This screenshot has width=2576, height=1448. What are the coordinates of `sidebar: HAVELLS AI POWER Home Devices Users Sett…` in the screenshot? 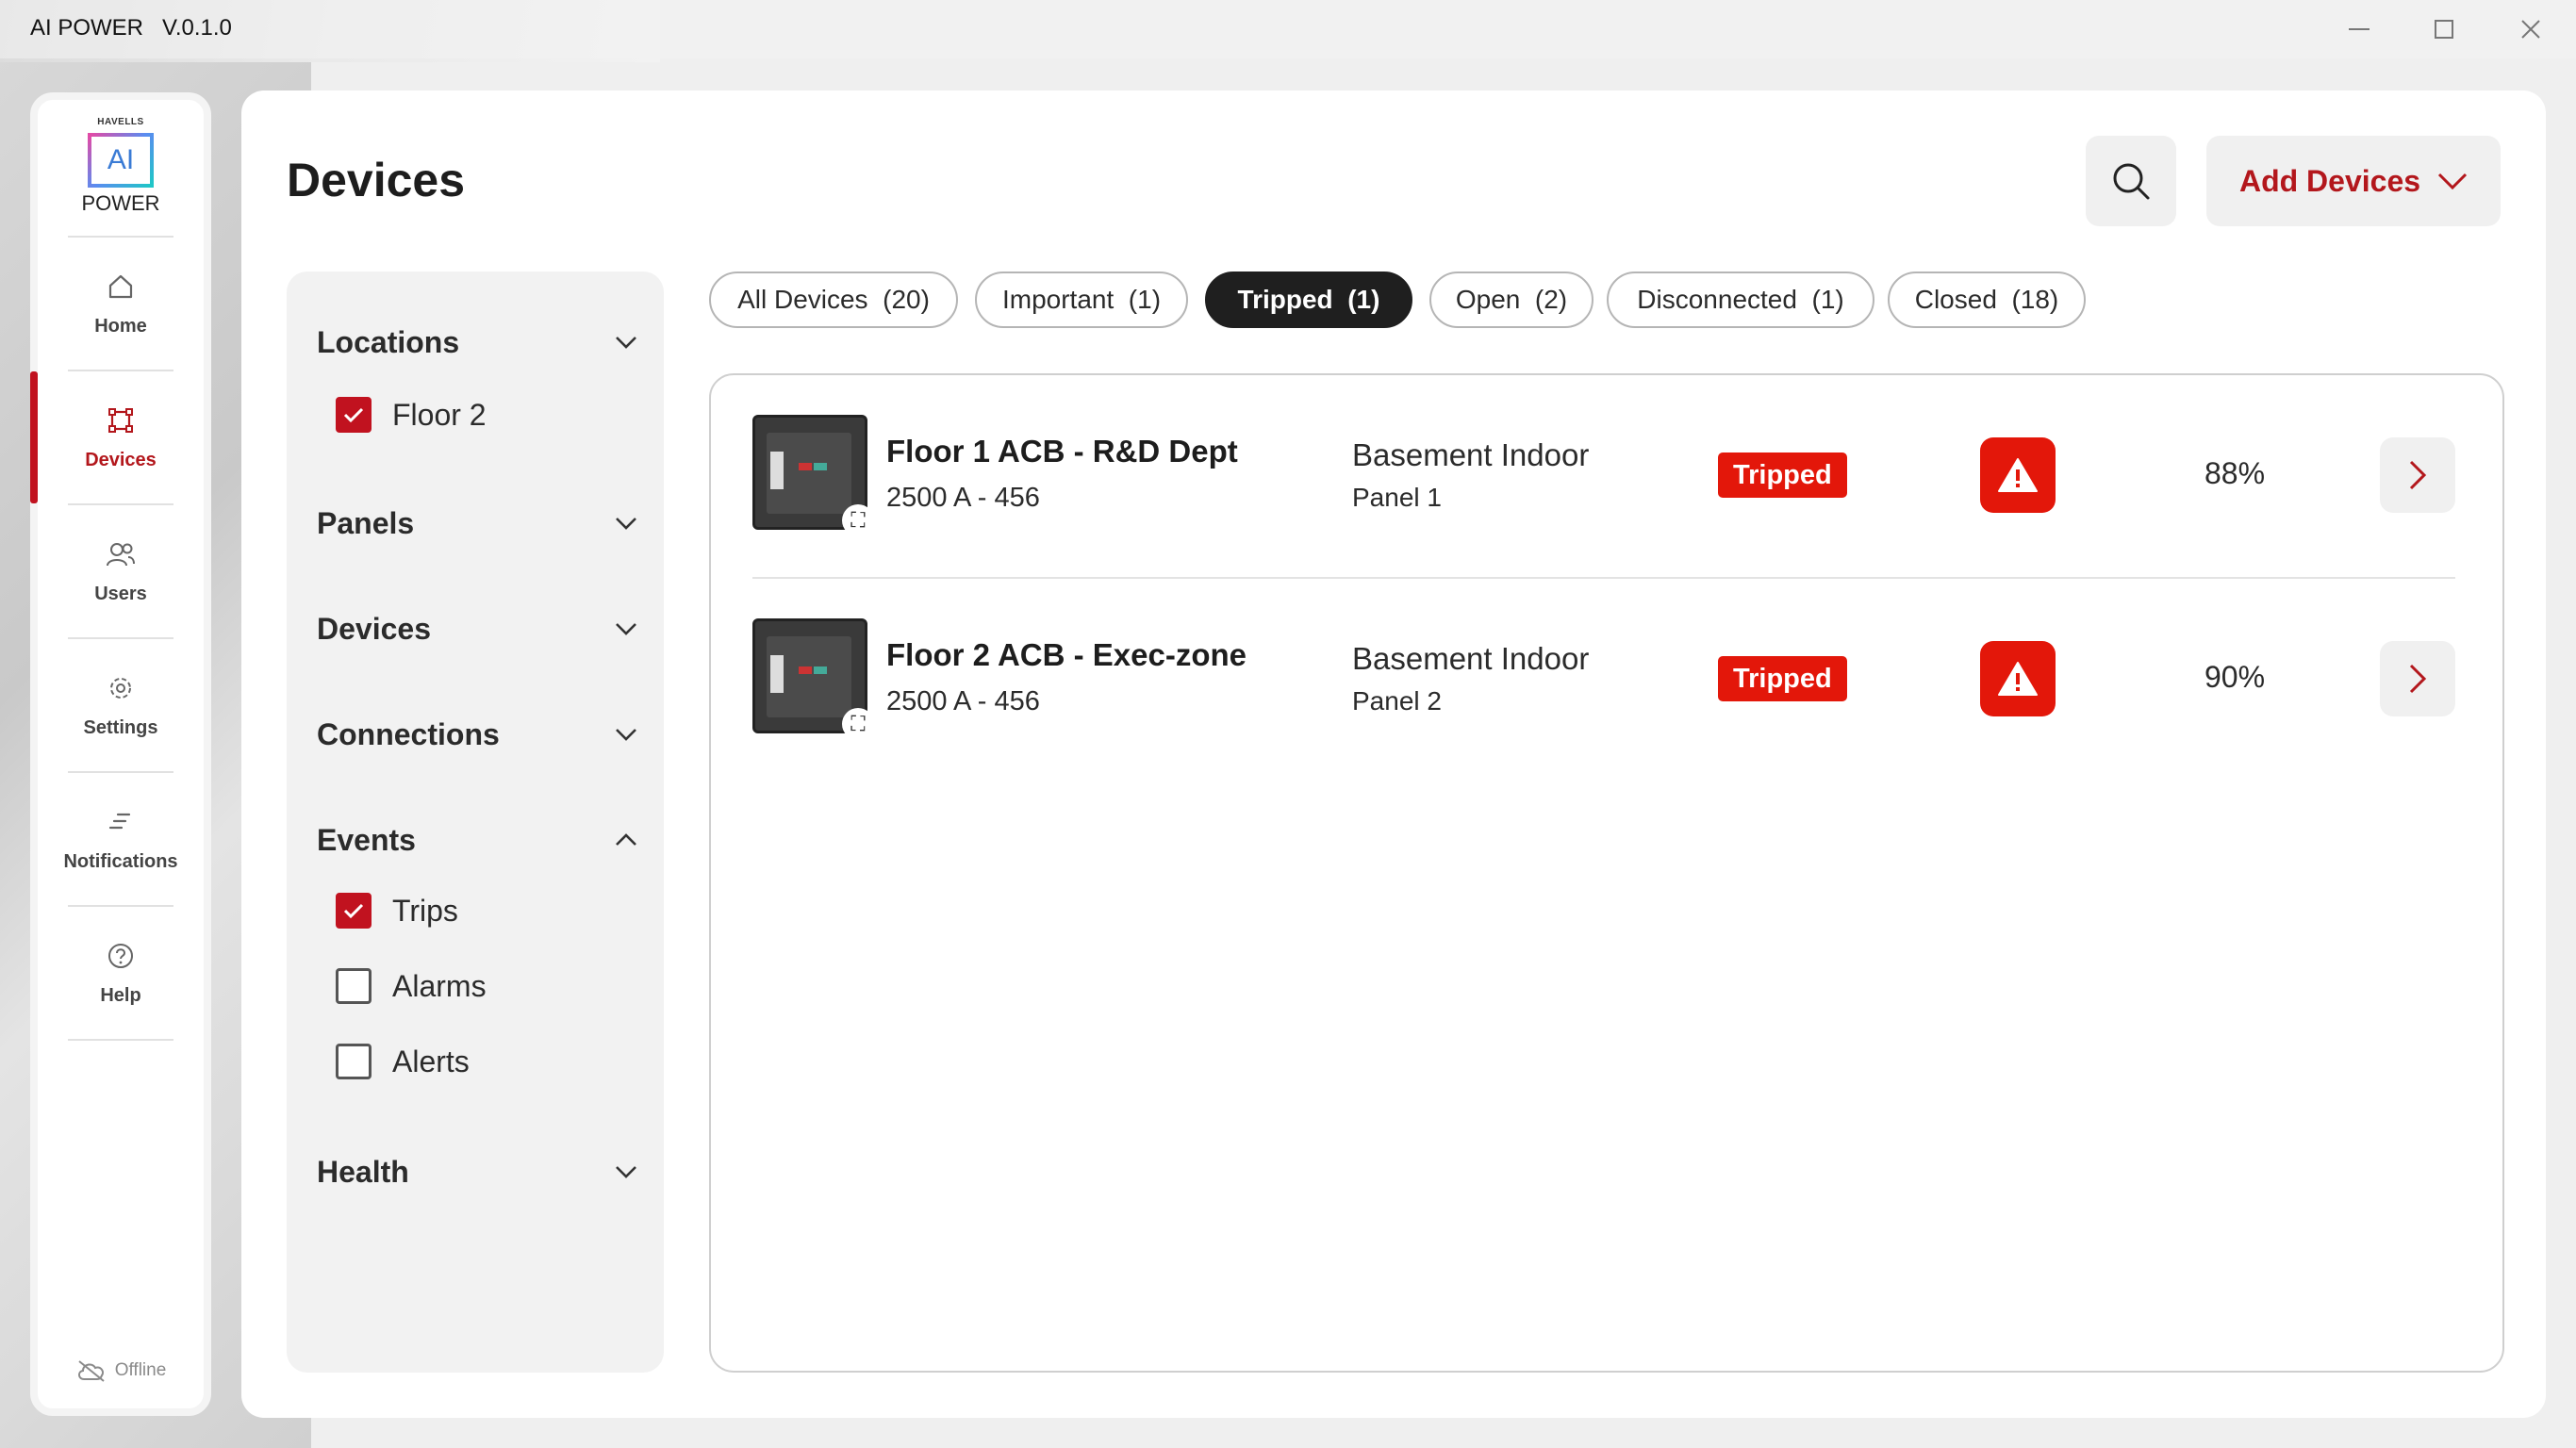 It's located at (120, 754).